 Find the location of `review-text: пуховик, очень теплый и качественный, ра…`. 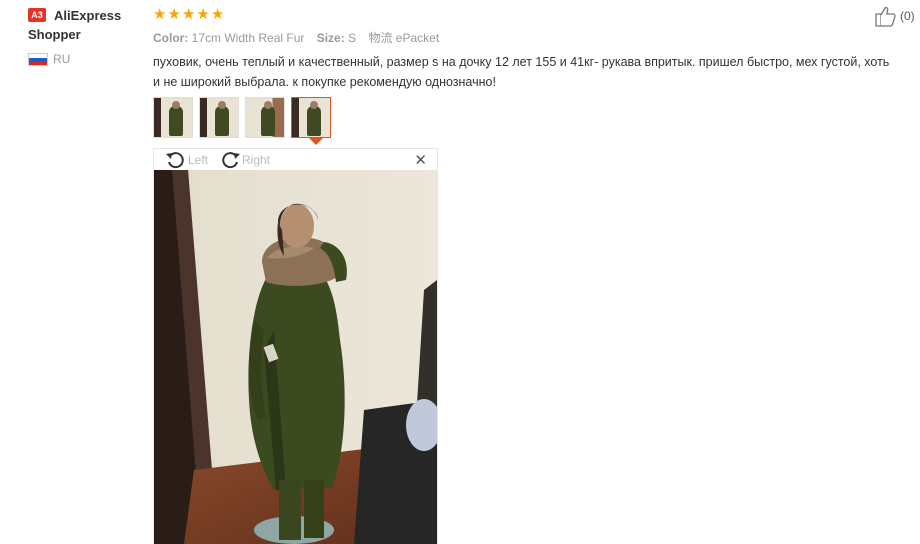

review-text: пуховик, очень теплый и качественный, ра… is located at coordinates (521, 72).